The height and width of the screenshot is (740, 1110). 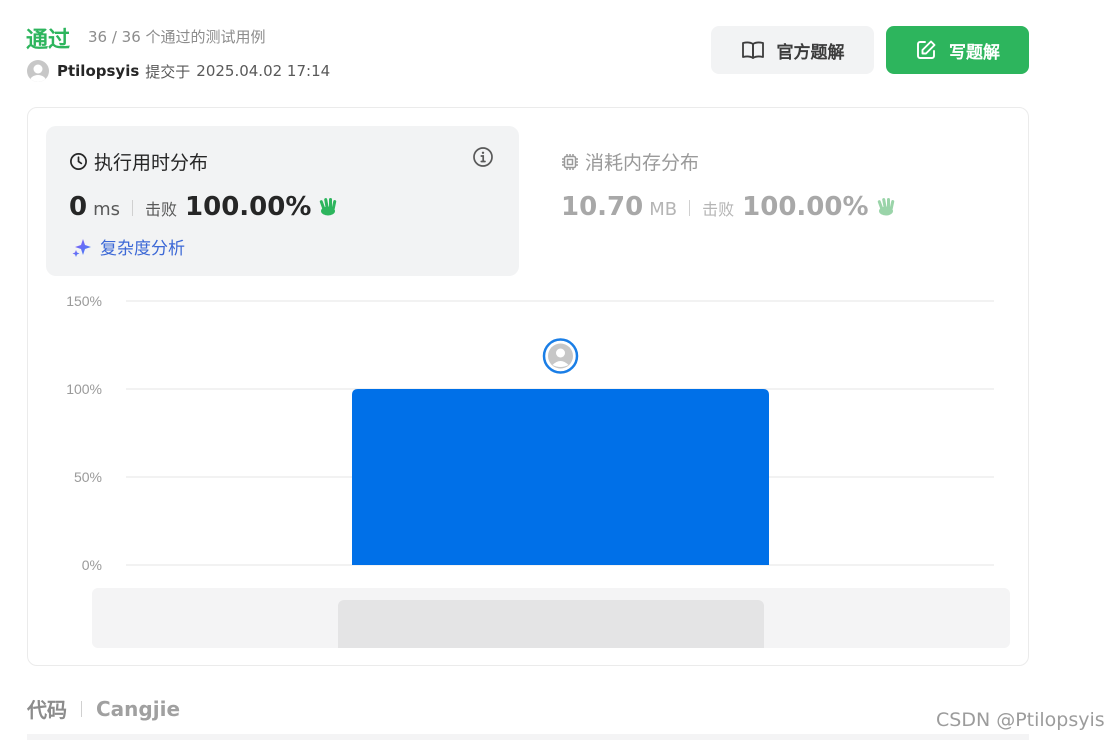 What do you see at coordinates (84, 389) in the screenshot?
I see `y-tick-label: 100%` at bounding box center [84, 389].